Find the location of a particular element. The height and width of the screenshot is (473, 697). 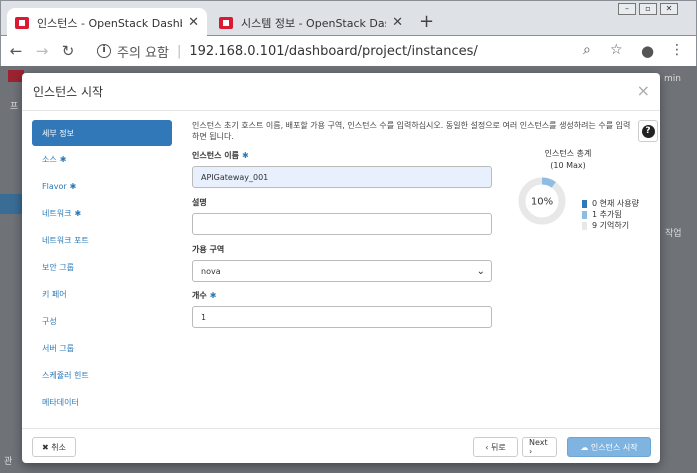

help-icon: ? is located at coordinates (648, 131).